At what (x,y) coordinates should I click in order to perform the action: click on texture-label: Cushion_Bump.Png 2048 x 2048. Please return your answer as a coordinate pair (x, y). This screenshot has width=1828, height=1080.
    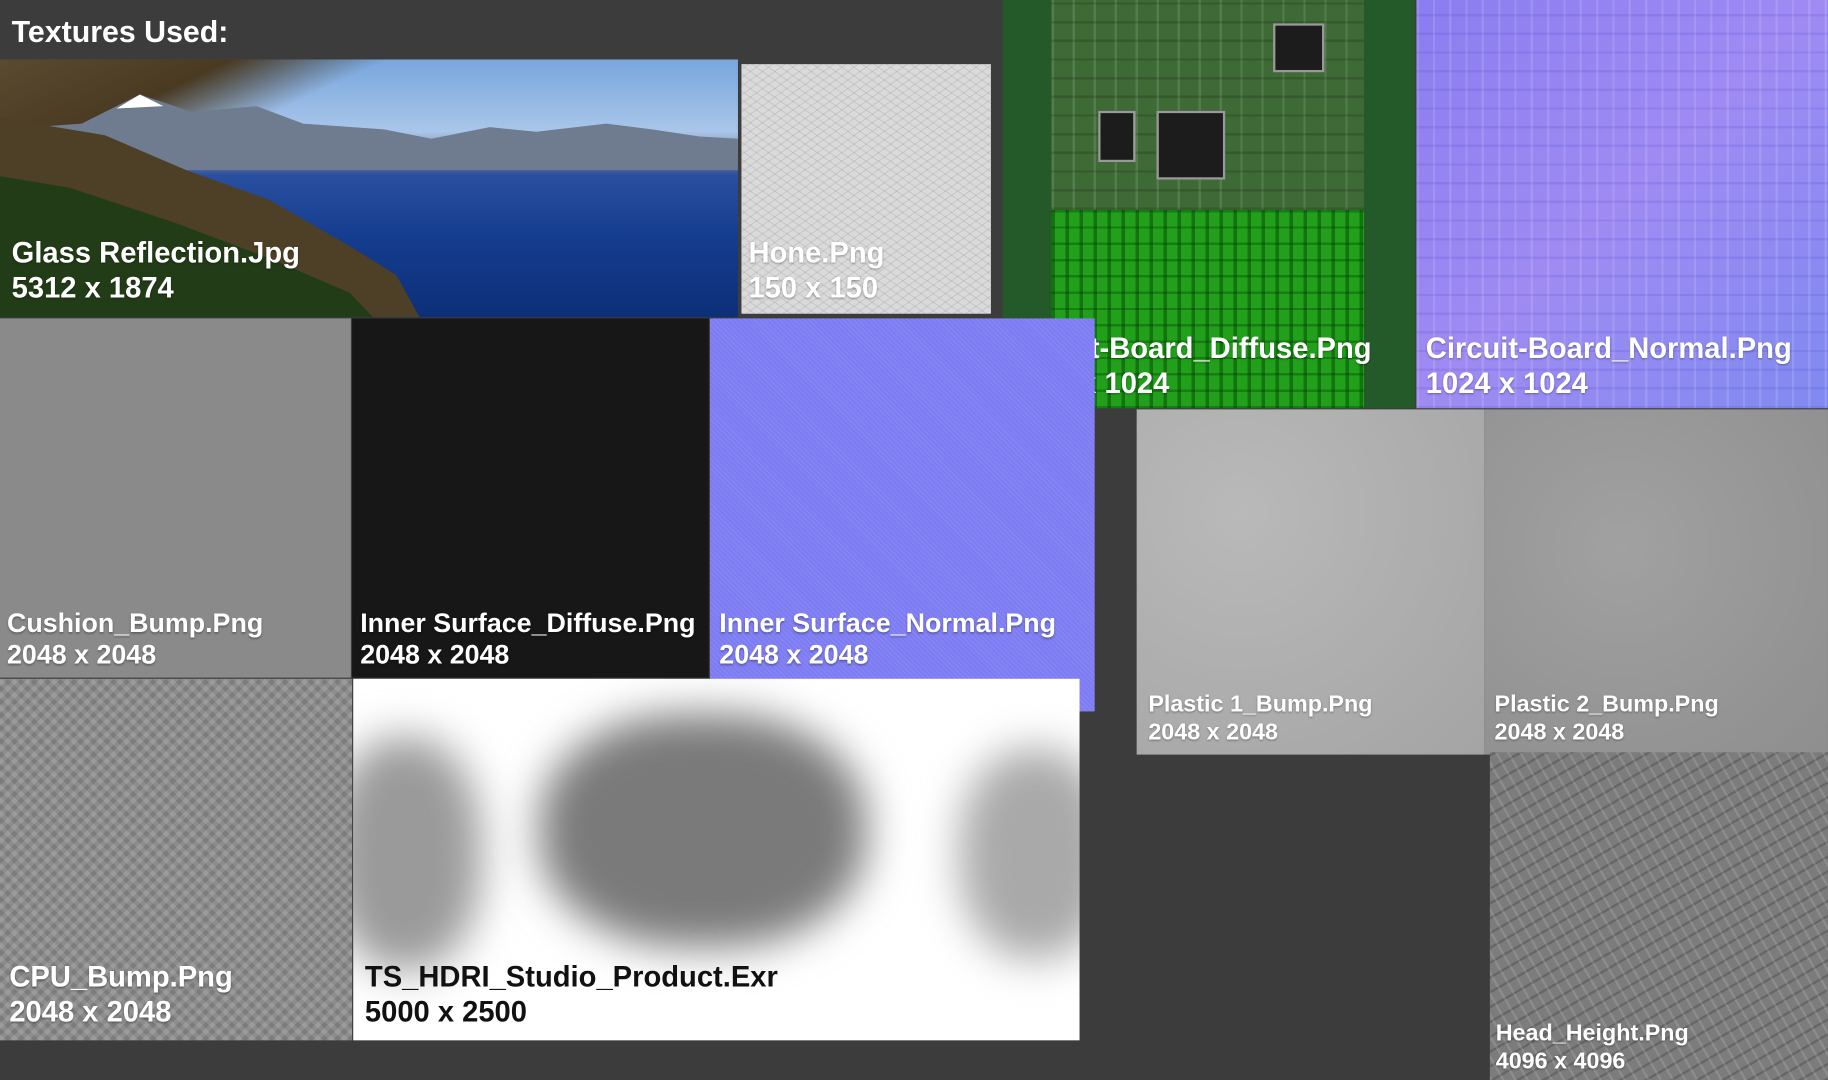
    Looking at the image, I should click on (135, 639).